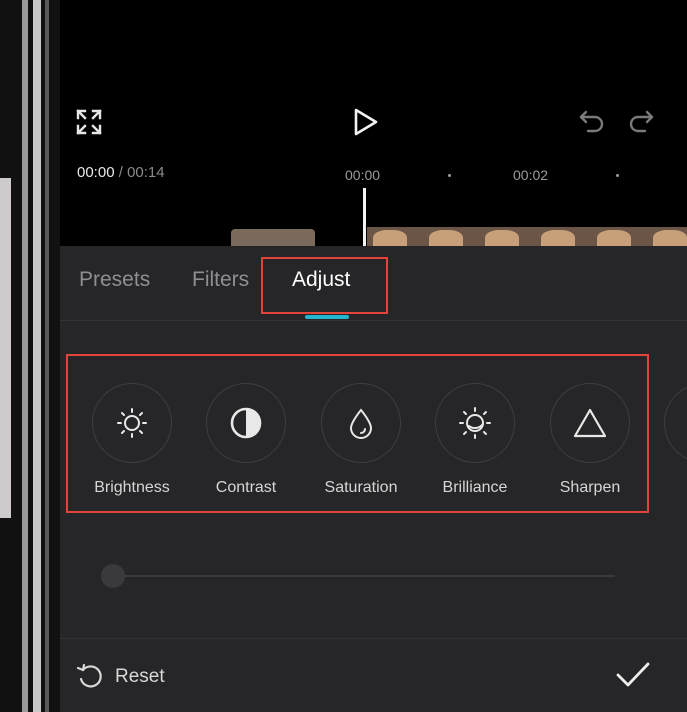 The height and width of the screenshot is (712, 687). What do you see at coordinates (363, 175) in the screenshot?
I see `ruler-mark: 00:00` at bounding box center [363, 175].